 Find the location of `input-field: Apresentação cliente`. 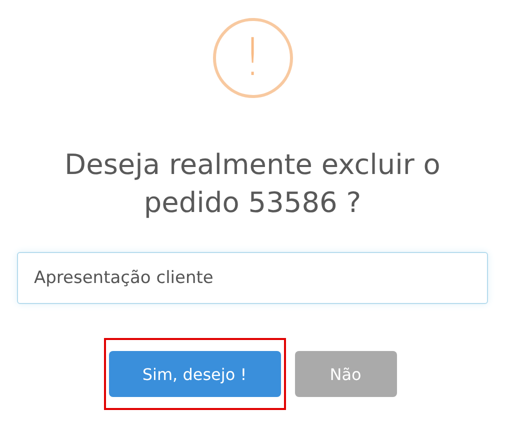

input-field: Apresentação cliente is located at coordinates (252, 278).